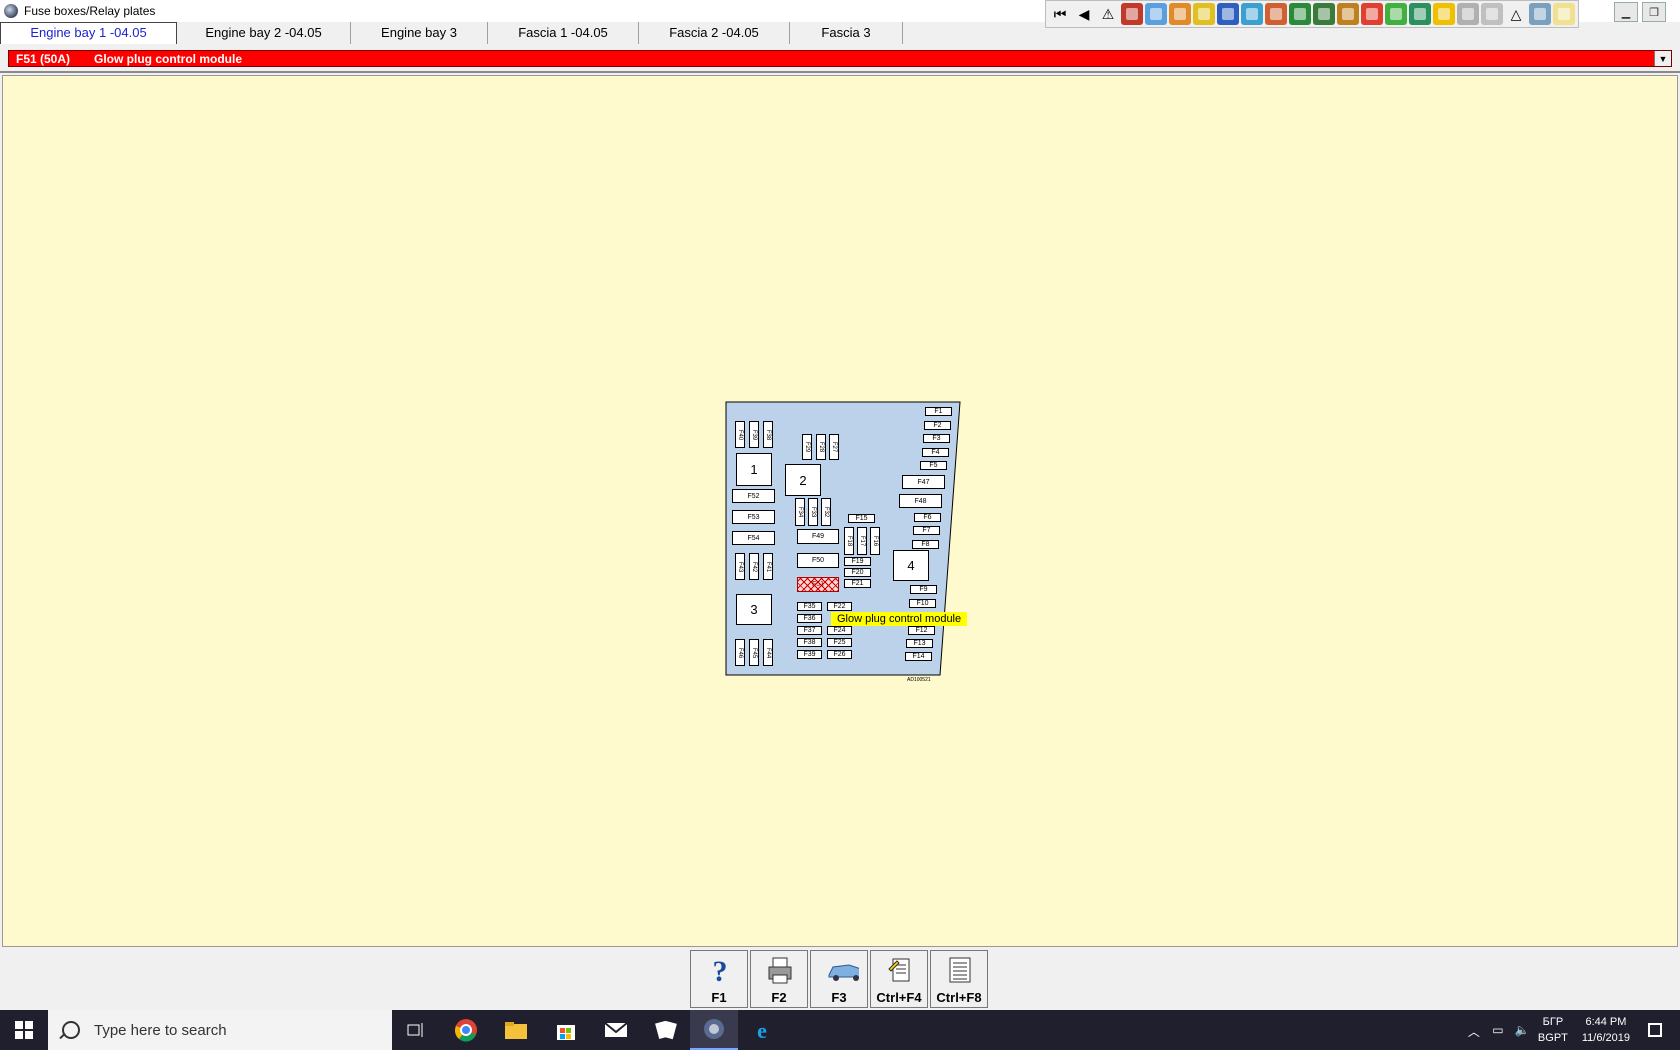 The image size is (1680, 1050). Describe the element at coordinates (416, 1030) in the screenshot. I see `task-view-button` at that location.